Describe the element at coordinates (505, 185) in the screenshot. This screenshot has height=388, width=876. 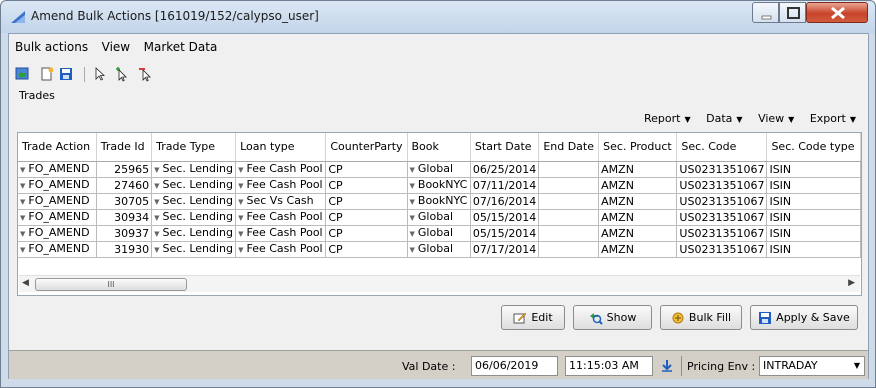
I see `start-date-cell: 07/11/2014` at that location.